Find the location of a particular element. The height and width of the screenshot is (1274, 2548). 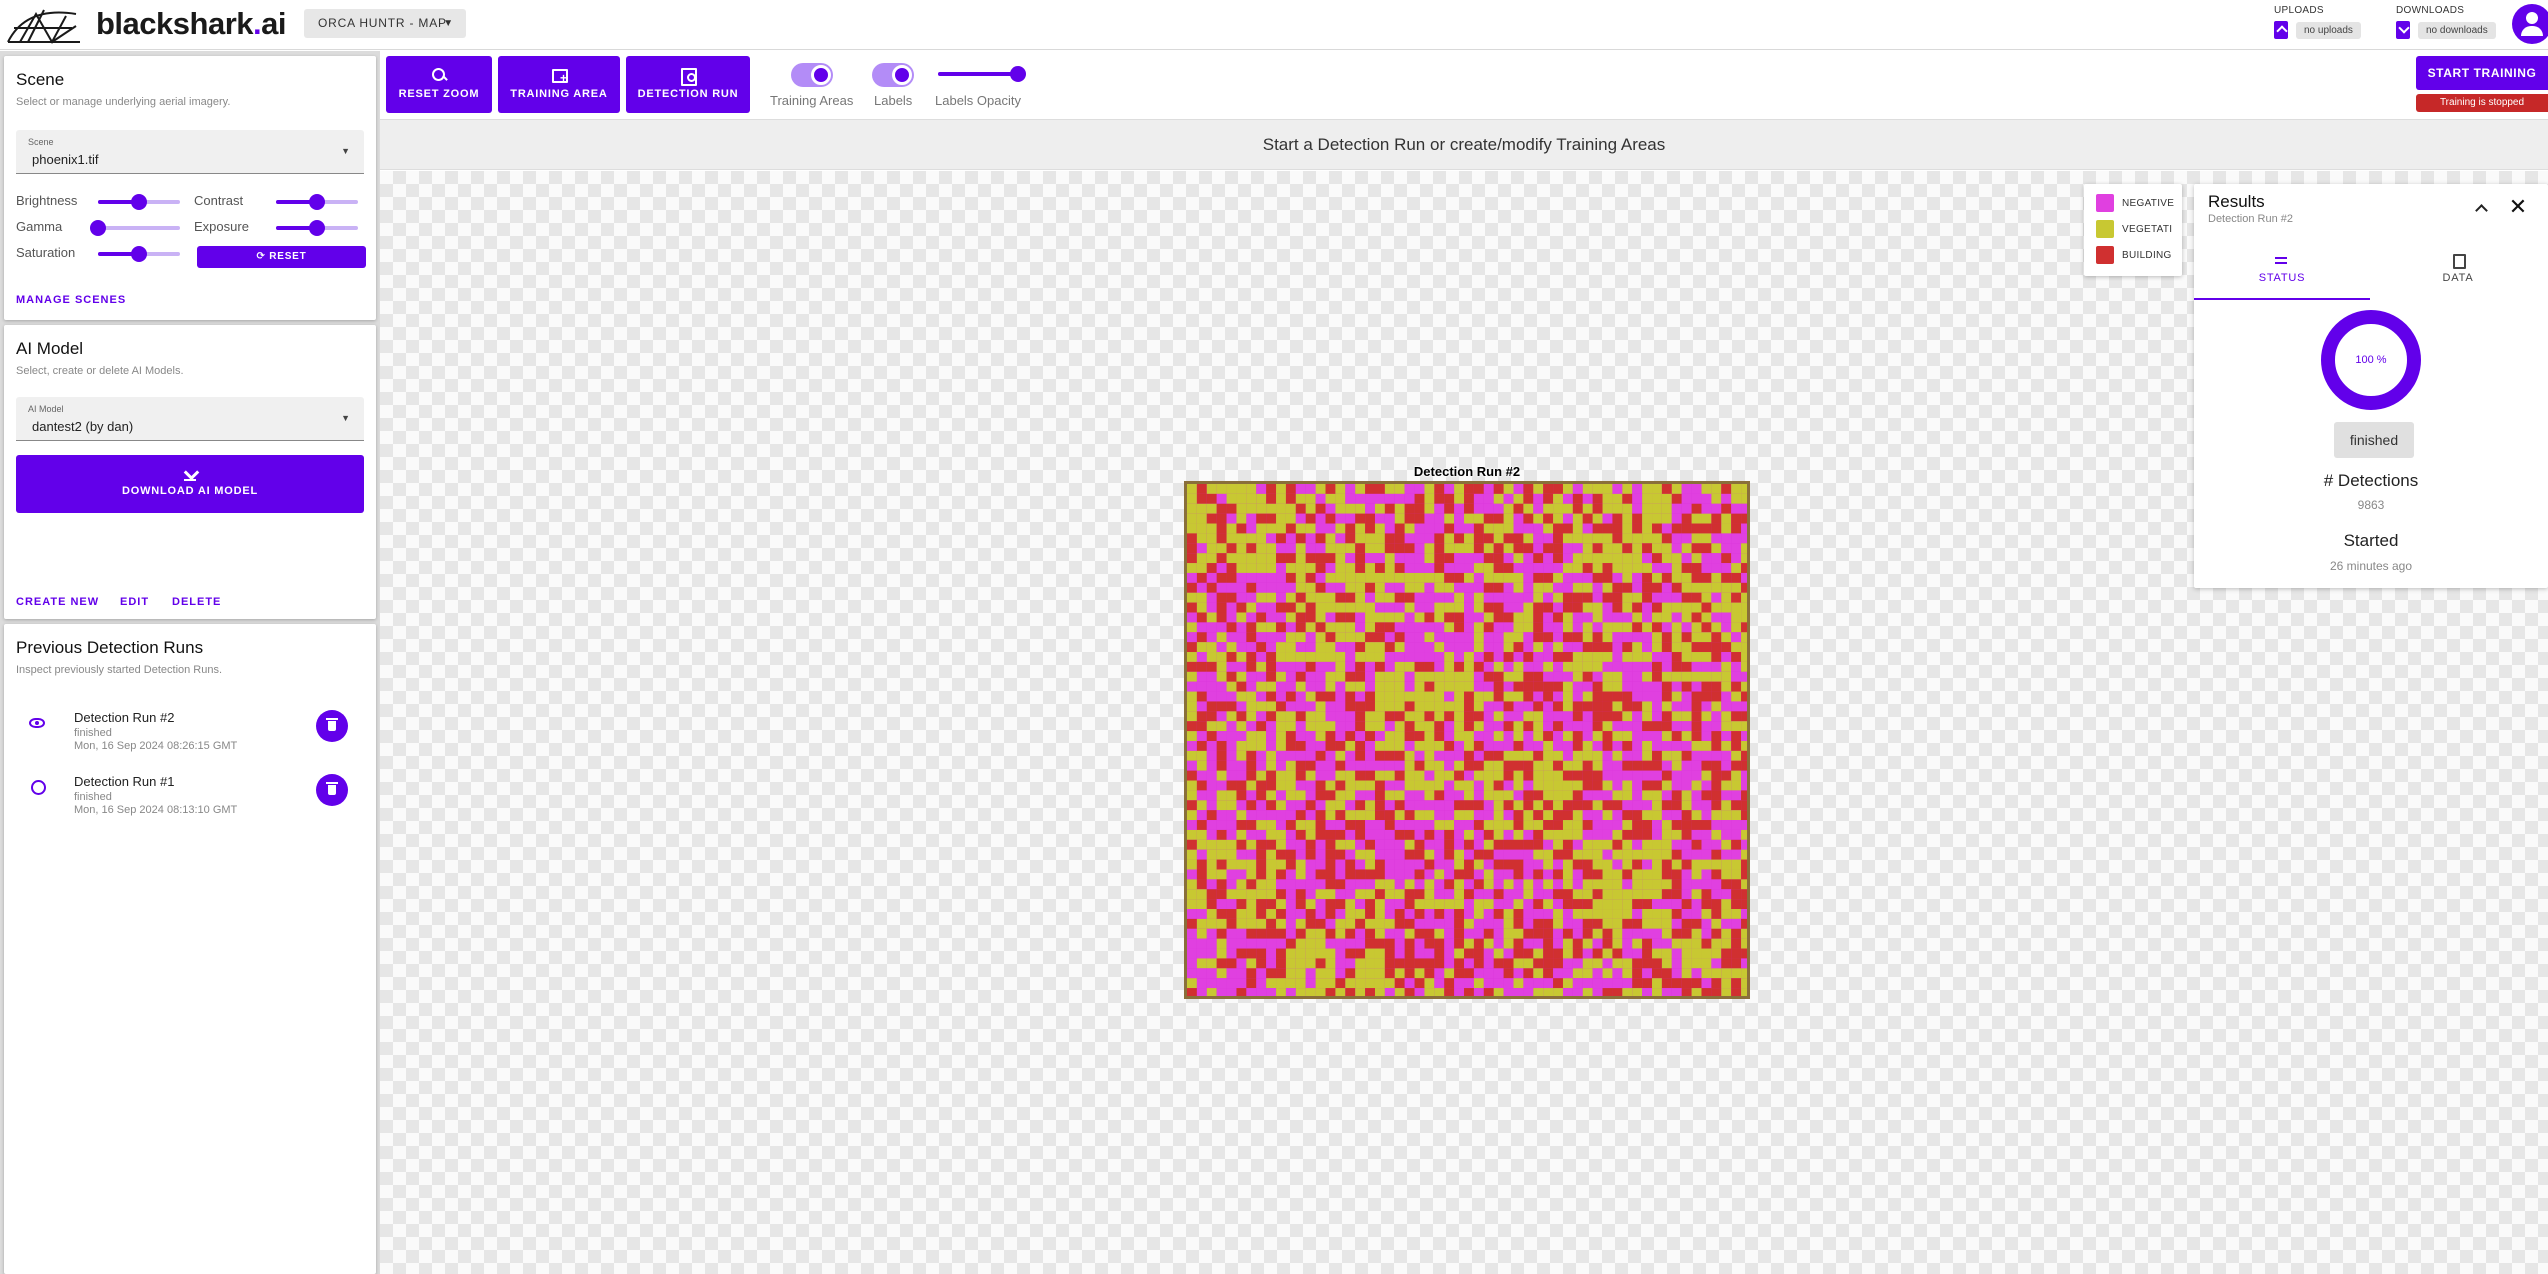

uploads-label: UPLOADS is located at coordinates (2299, 10).